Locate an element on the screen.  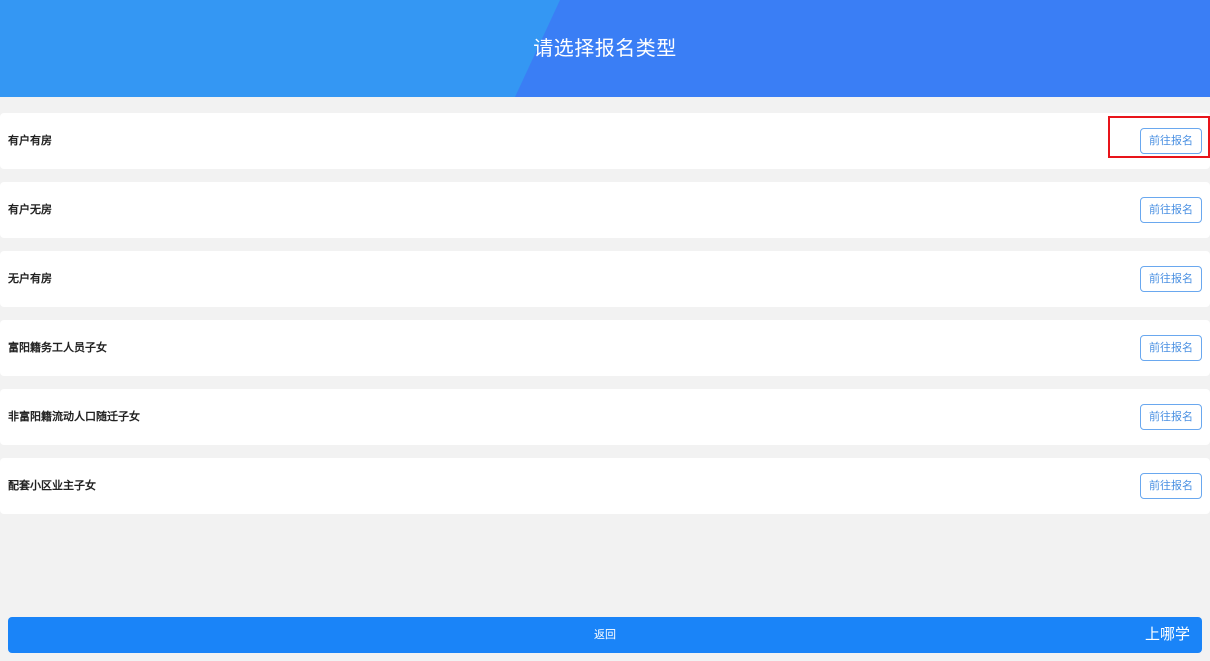
list-item: 富阳籍务工人员子女 前往报名 is located at coordinates (605, 348).